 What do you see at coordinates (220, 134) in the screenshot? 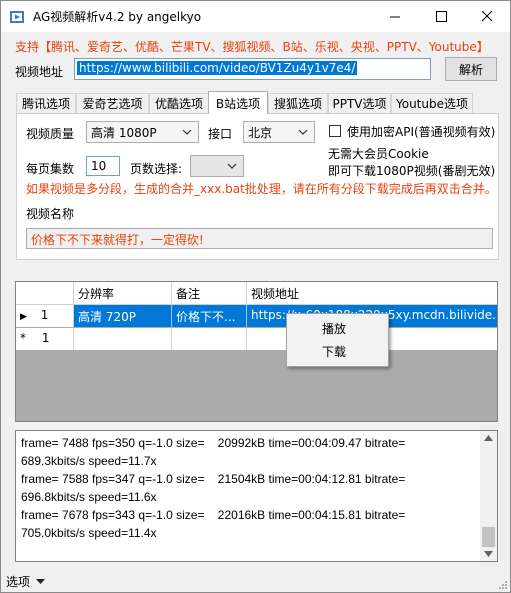
I see `api-label: 接口` at bounding box center [220, 134].